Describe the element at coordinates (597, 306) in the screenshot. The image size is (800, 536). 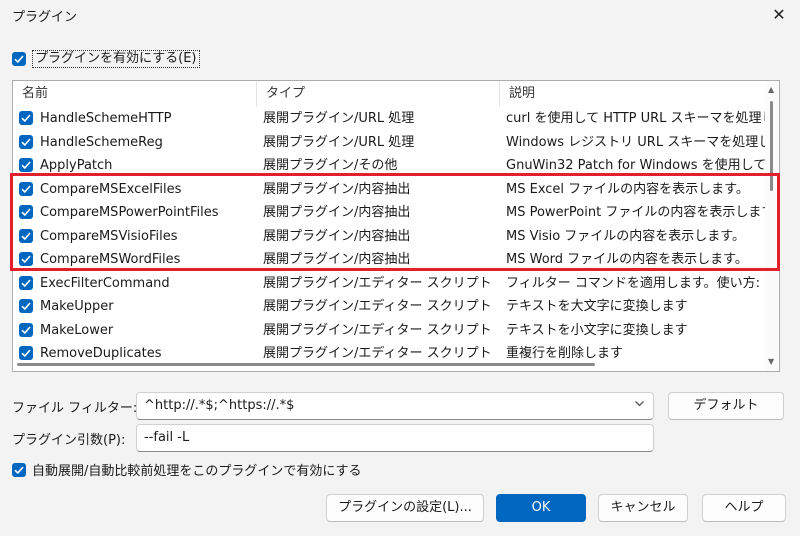
I see `plugin-description: テキストを大文字に変換します` at that location.